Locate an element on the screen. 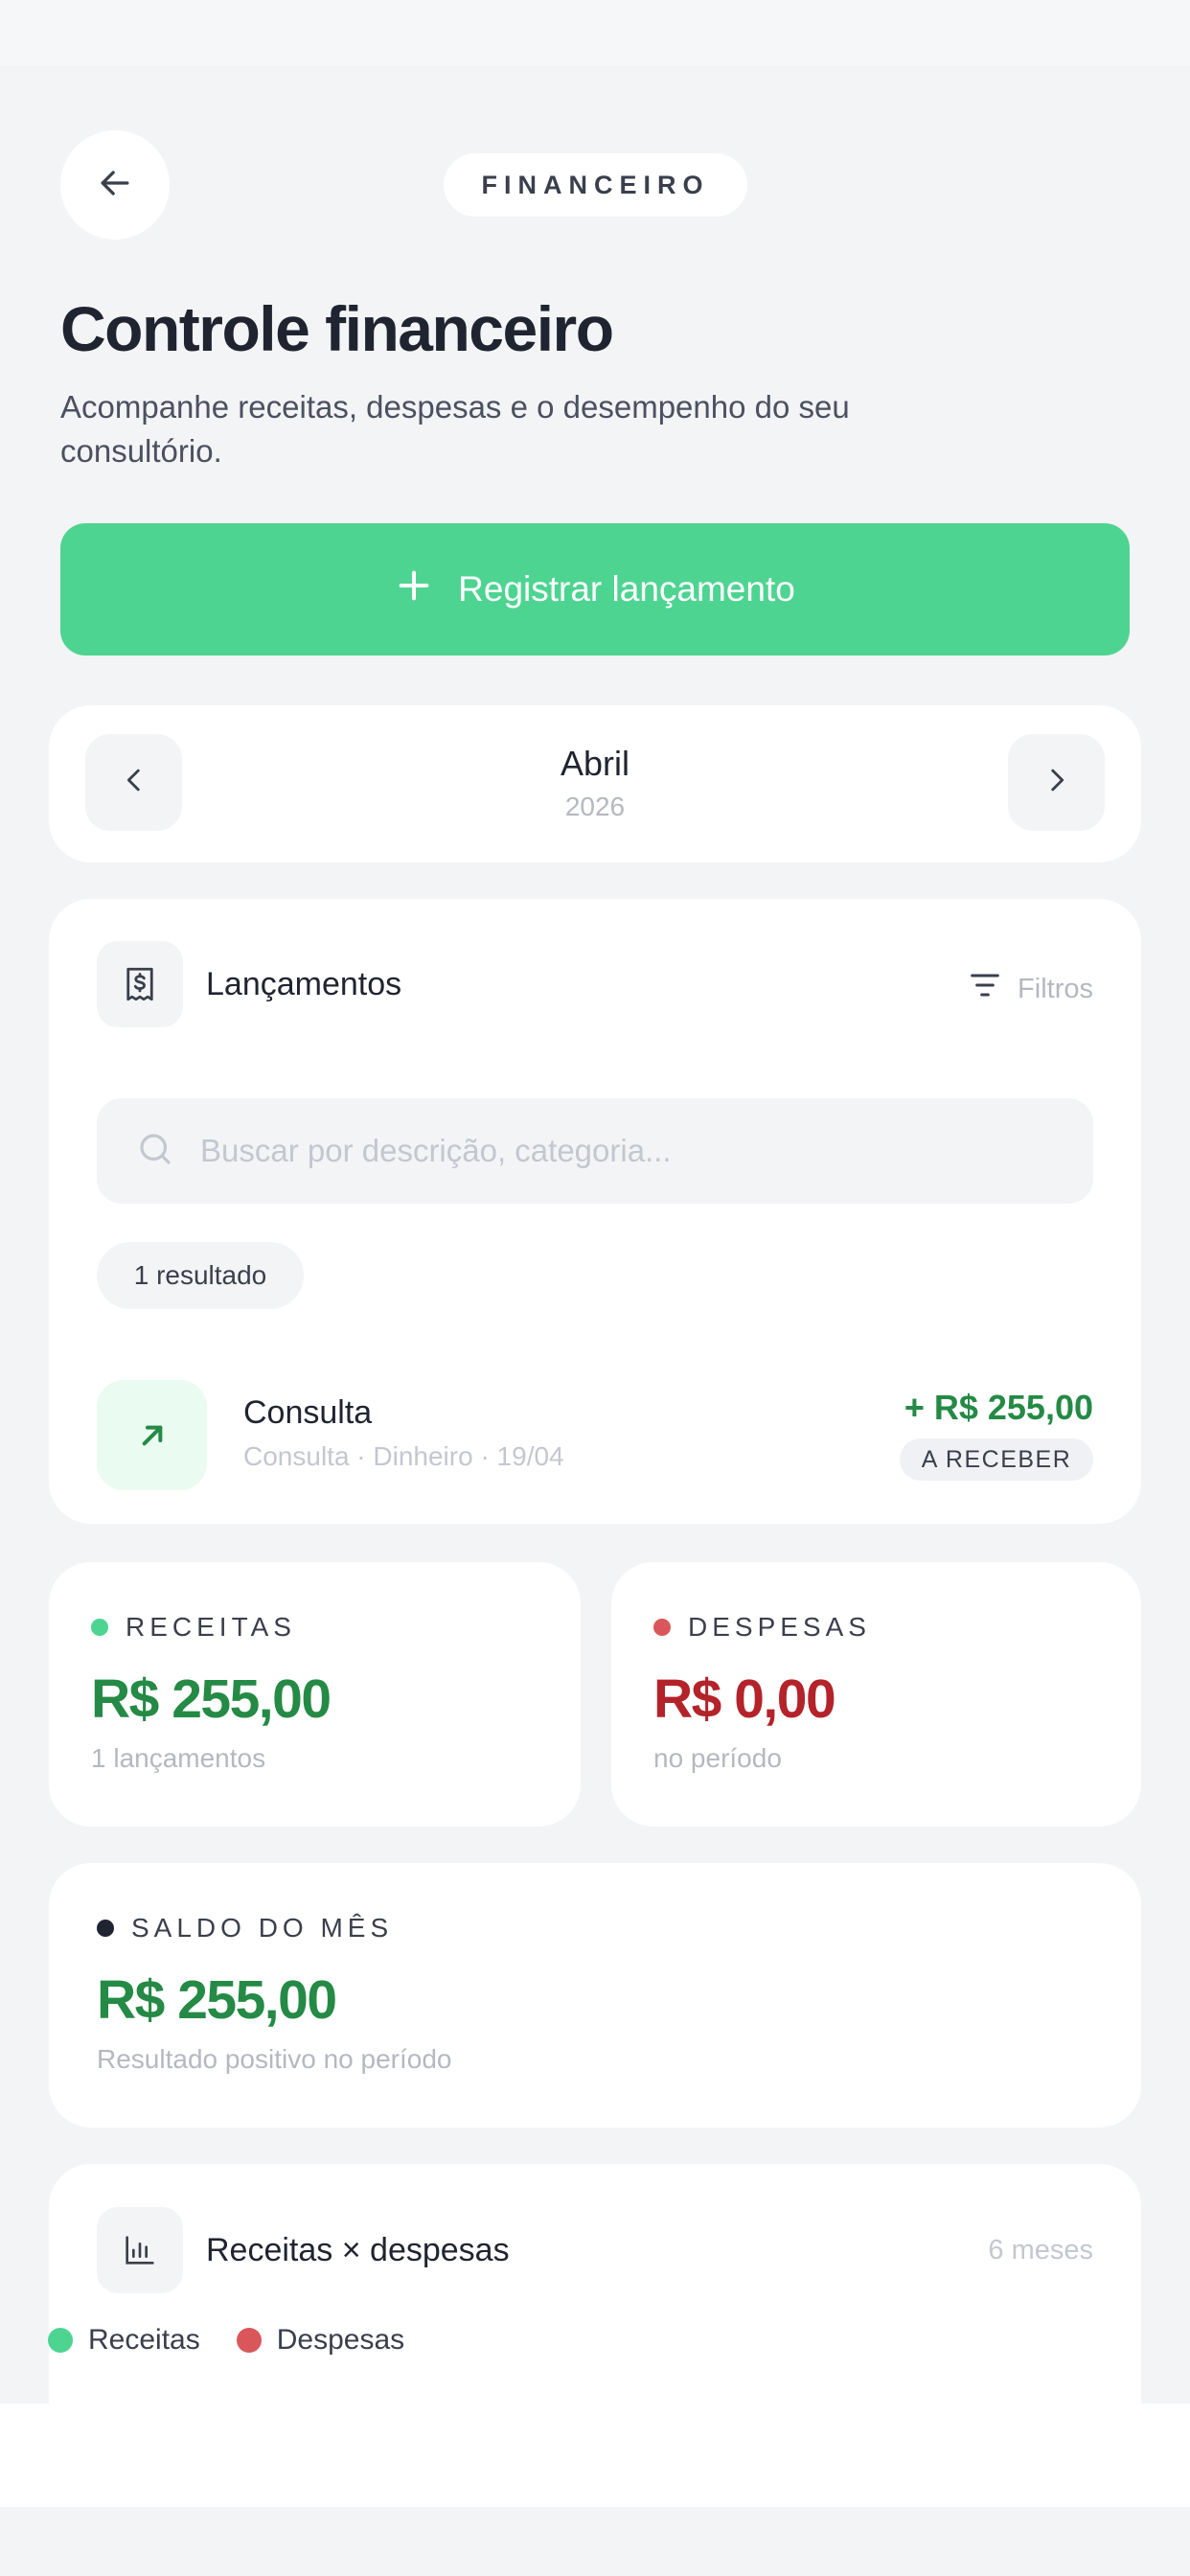 The width and height of the screenshot is (1190, 2576). bottom-bar is located at coordinates (595, 2455).